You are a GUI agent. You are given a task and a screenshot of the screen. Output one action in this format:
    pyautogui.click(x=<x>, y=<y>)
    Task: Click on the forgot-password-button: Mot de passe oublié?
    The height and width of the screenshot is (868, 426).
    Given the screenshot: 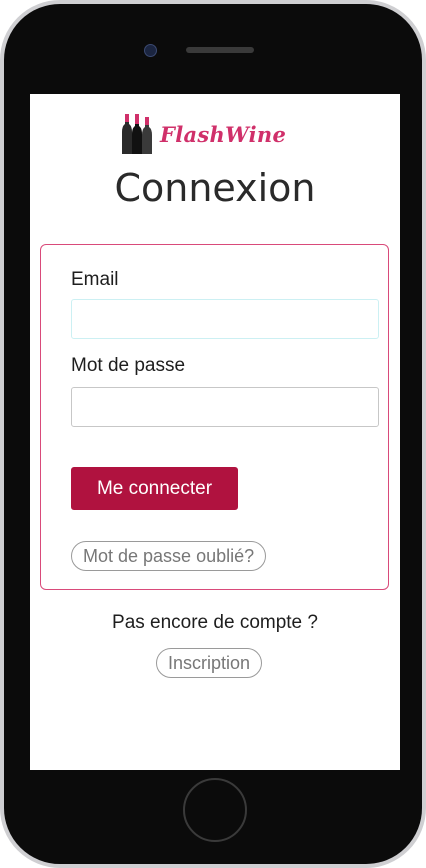 What is the action you would take?
    pyautogui.click(x=169, y=556)
    